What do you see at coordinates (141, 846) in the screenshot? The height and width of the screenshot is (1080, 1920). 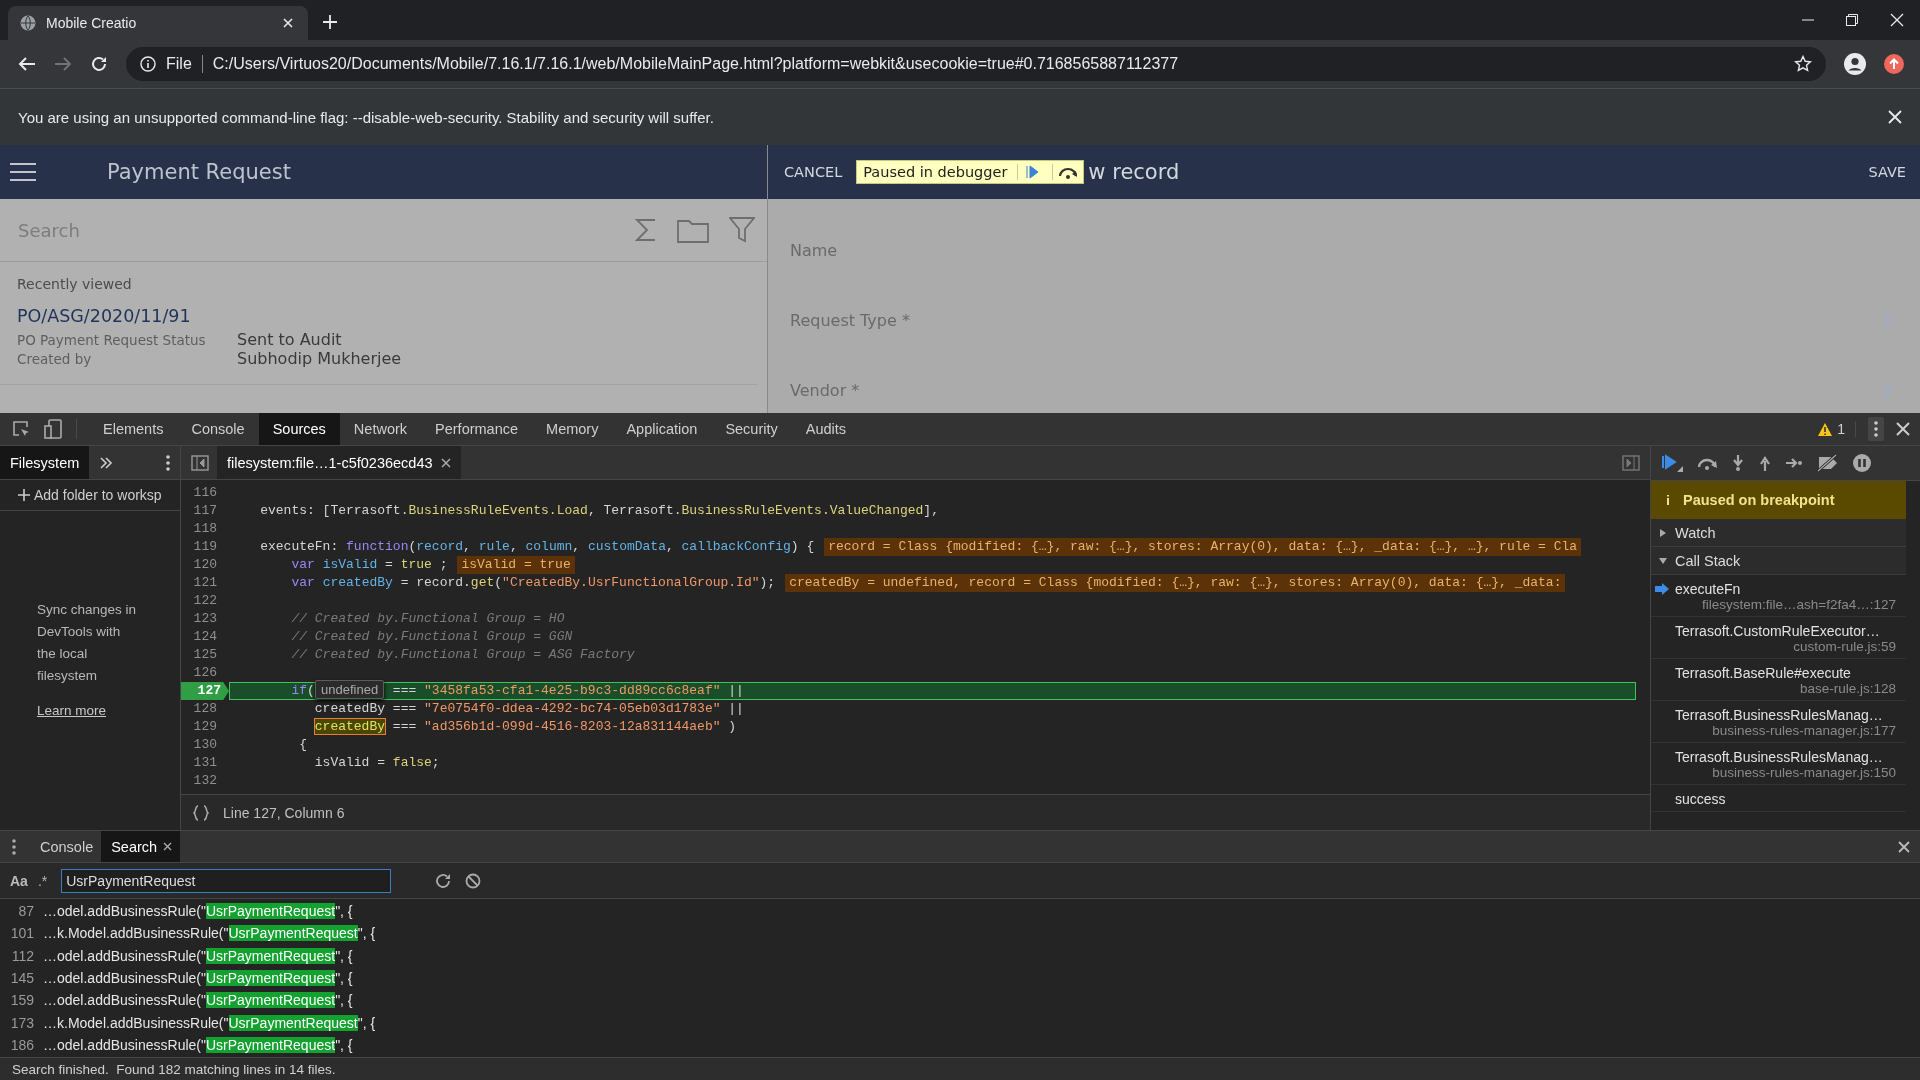 I see `drawer-tab: Search` at bounding box center [141, 846].